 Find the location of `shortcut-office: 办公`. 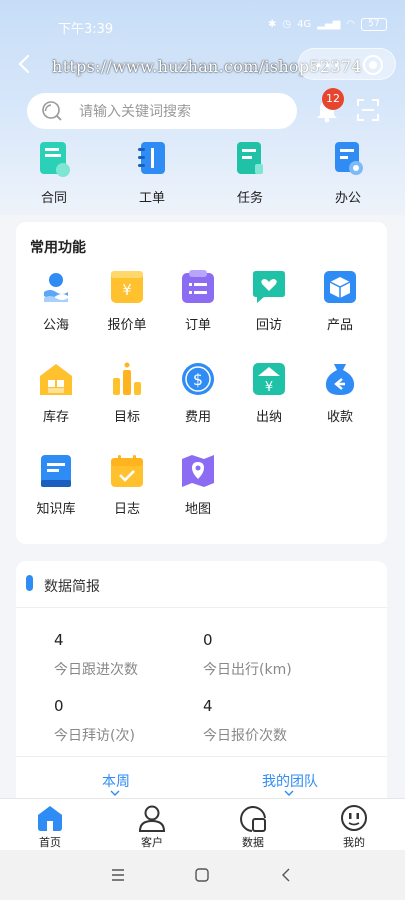

shortcut-office: 办公 is located at coordinates (348, 173).